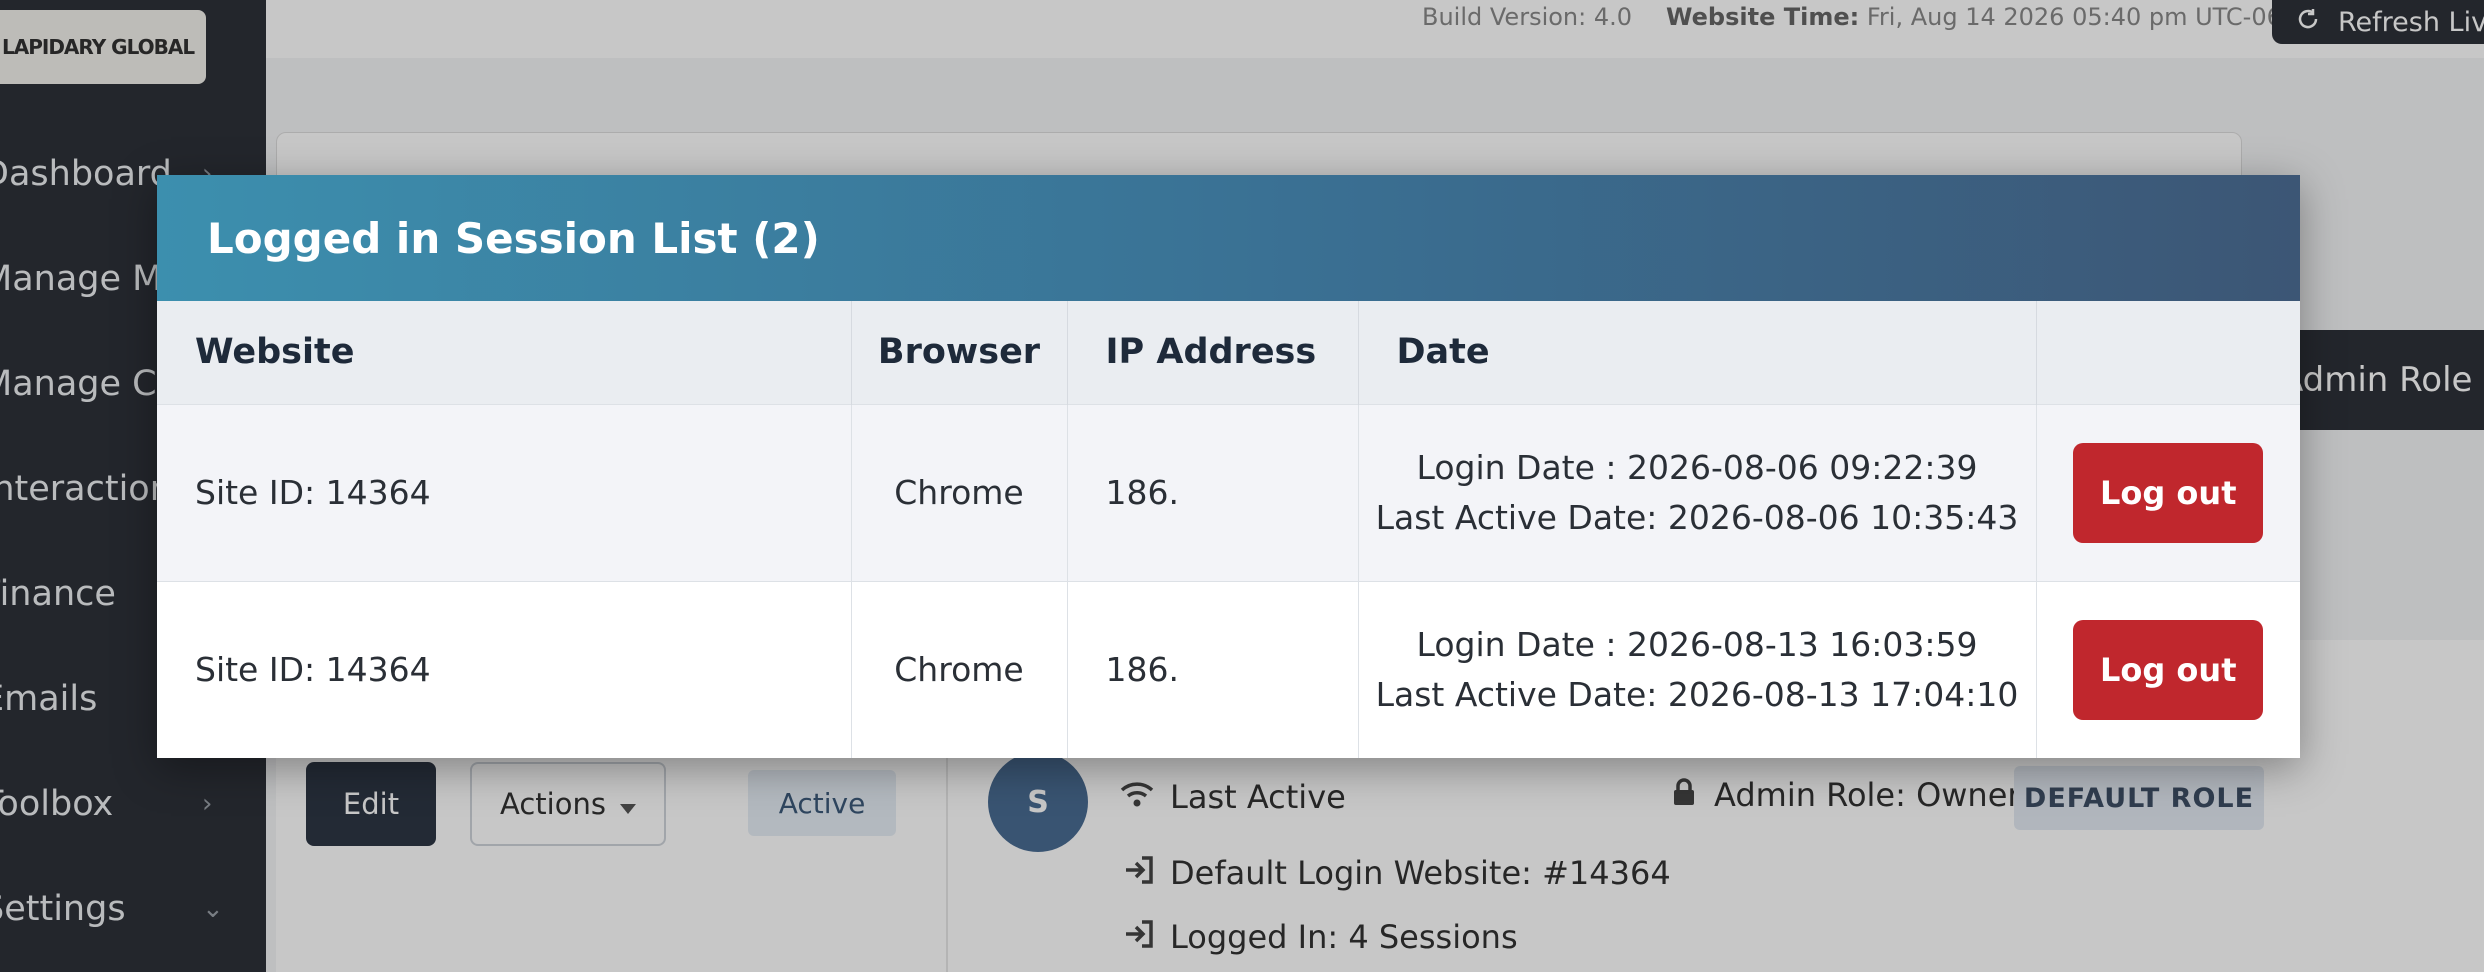  Describe the element at coordinates (959, 352) in the screenshot. I see `column-header-browser: Browser` at that location.